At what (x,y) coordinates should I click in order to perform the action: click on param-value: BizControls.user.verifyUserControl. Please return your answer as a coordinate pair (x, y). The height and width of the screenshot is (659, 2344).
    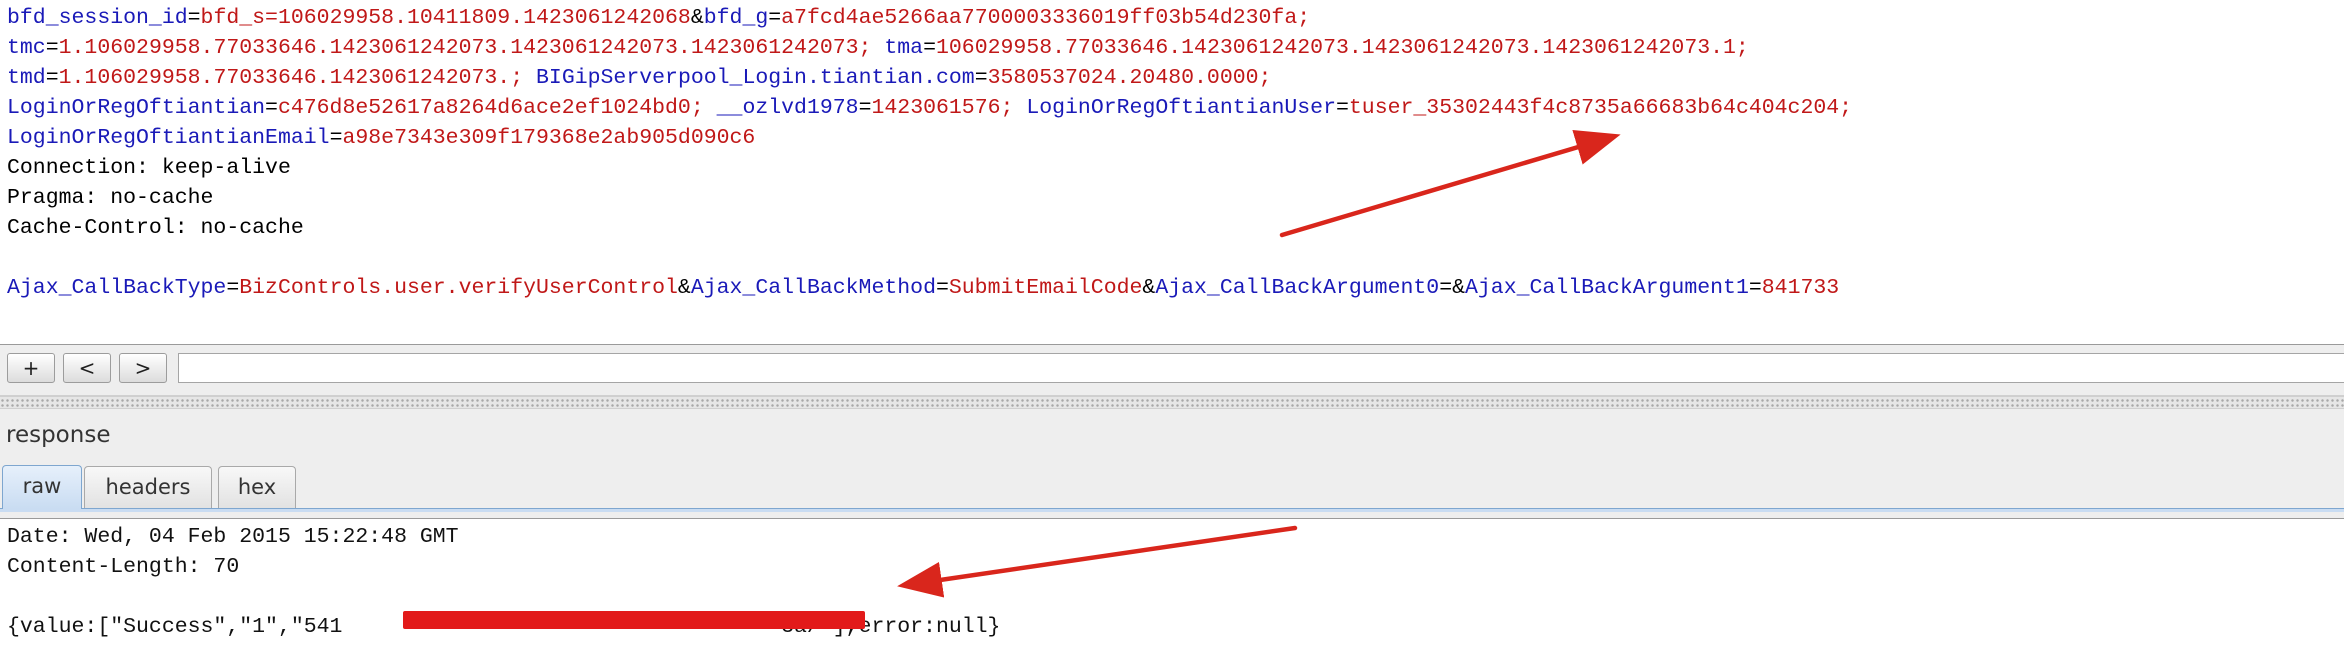
    Looking at the image, I should click on (458, 288).